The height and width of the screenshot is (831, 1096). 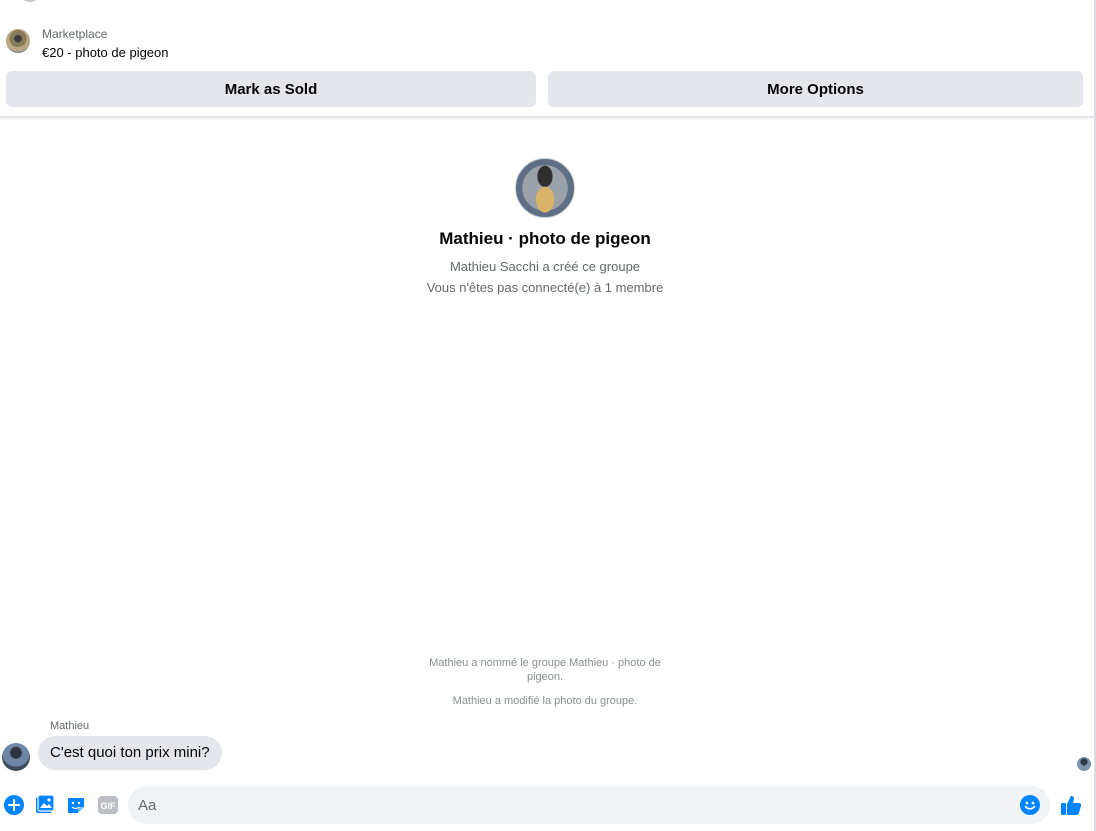 I want to click on message-input-wrapper, so click(x=589, y=805).